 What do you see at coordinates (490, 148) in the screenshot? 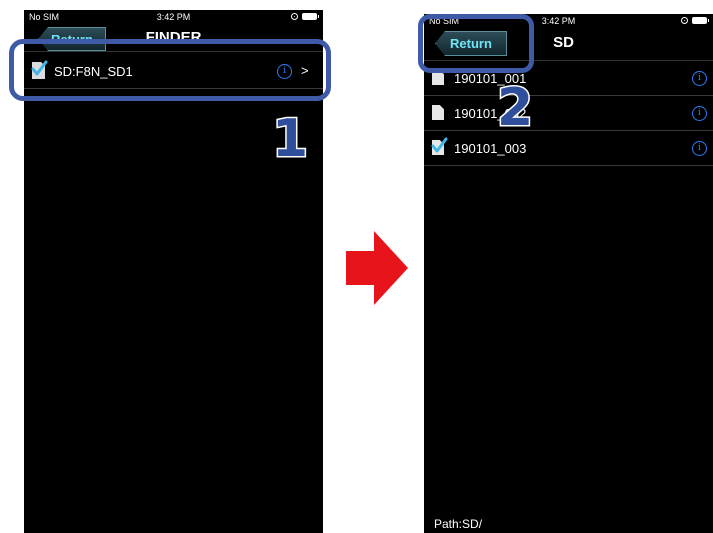
I see `list-item-label: 190101_003` at bounding box center [490, 148].